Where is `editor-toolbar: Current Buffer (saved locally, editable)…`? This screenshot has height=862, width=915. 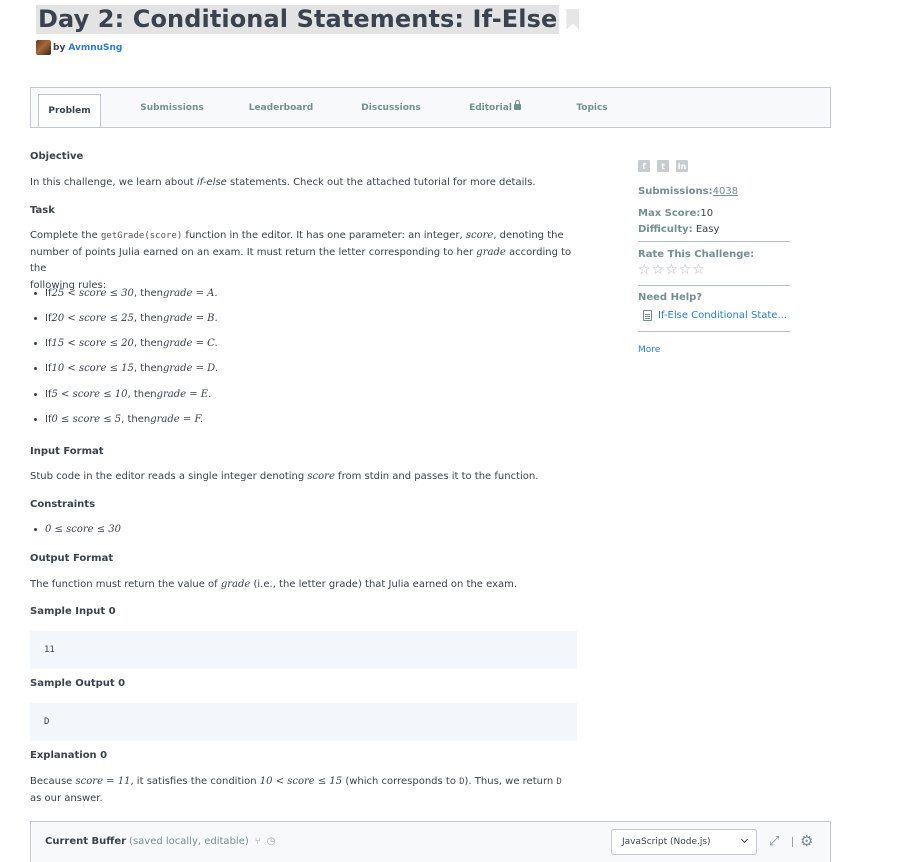 editor-toolbar: Current Buffer (saved locally, editable)… is located at coordinates (430, 841).